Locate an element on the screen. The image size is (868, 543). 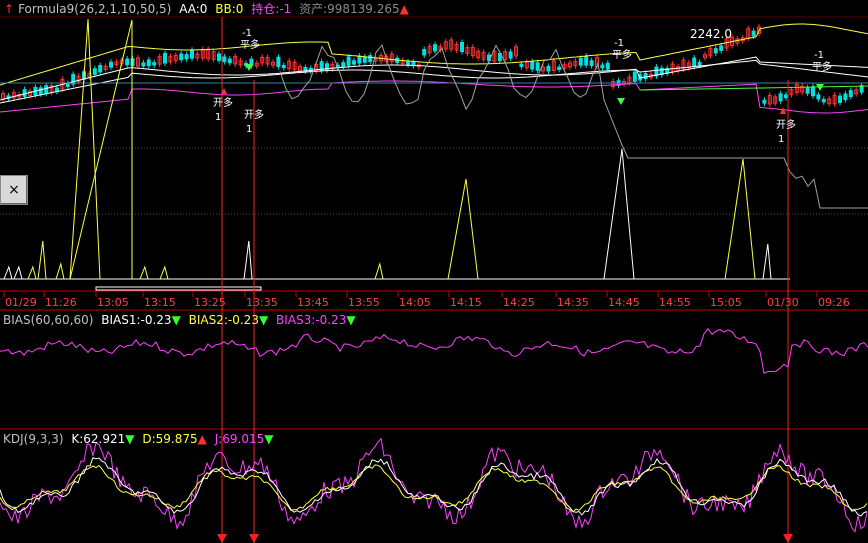
x-tick-label: 15:05 is located at coordinates (726, 302).